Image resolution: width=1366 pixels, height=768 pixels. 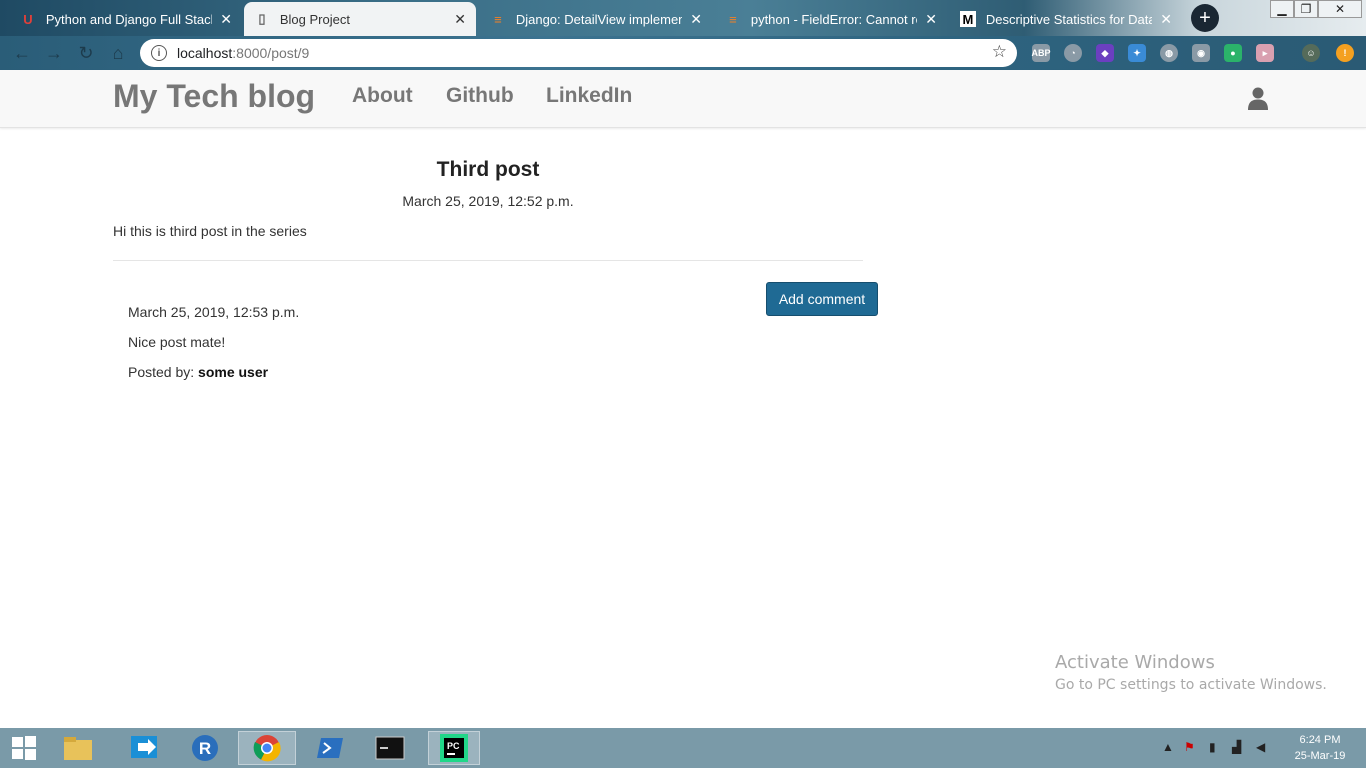 What do you see at coordinates (1320, 756) in the screenshot?
I see `clock-date: 25-Mar-19` at bounding box center [1320, 756].